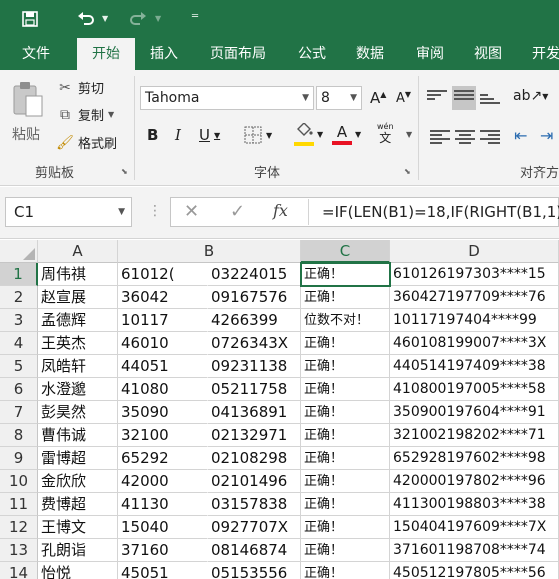  What do you see at coordinates (254, 550) in the screenshot?
I see `cell-b-overflow: 08146874` at bounding box center [254, 550].